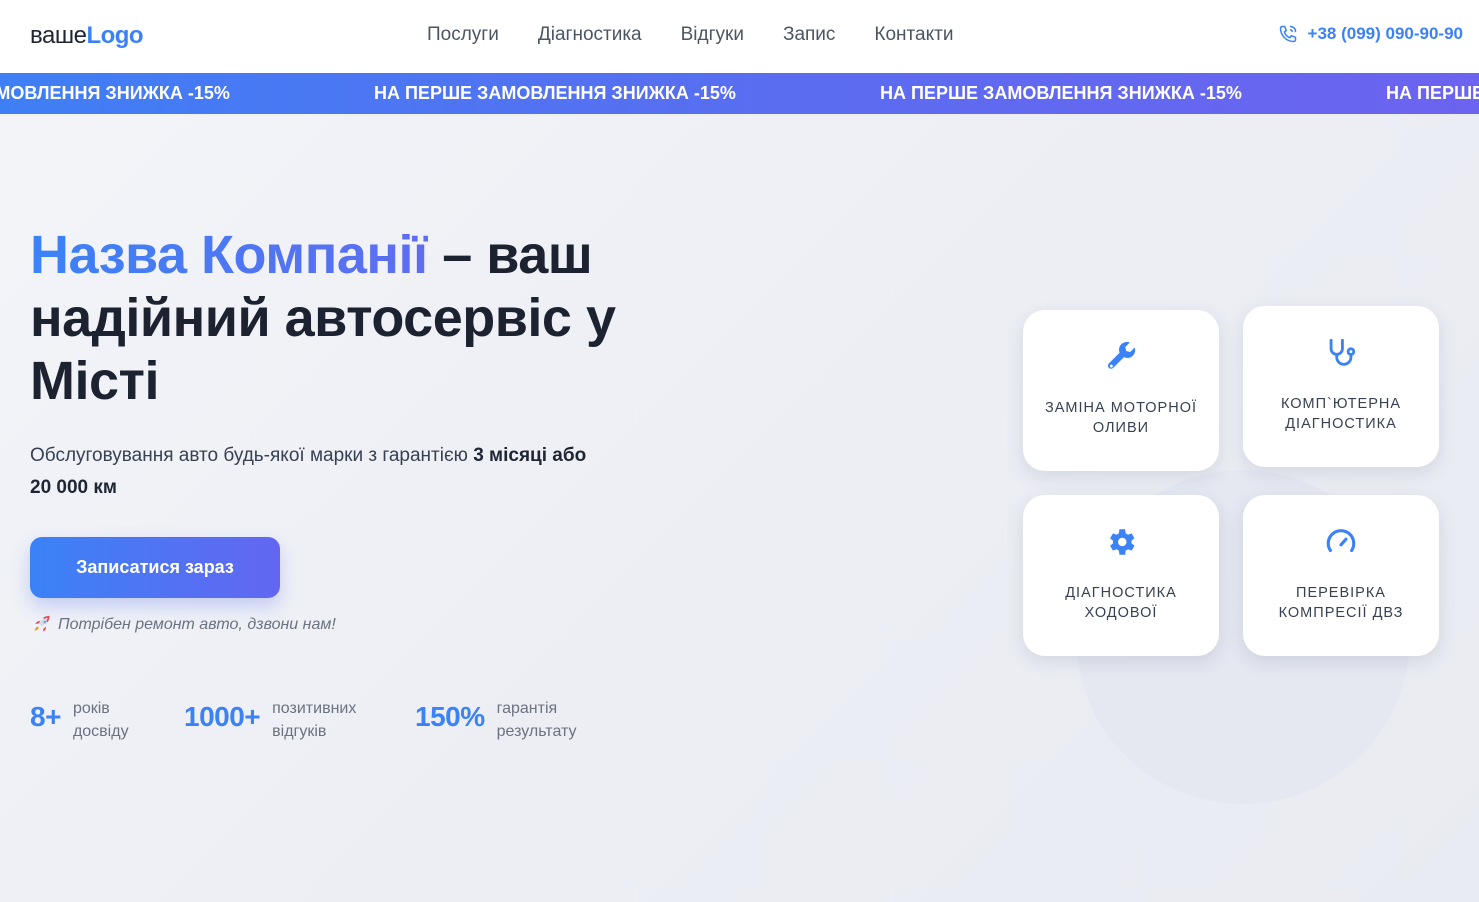 The image size is (1479, 902). I want to click on hero-title-brand: Назва Компанії, so click(229, 255).